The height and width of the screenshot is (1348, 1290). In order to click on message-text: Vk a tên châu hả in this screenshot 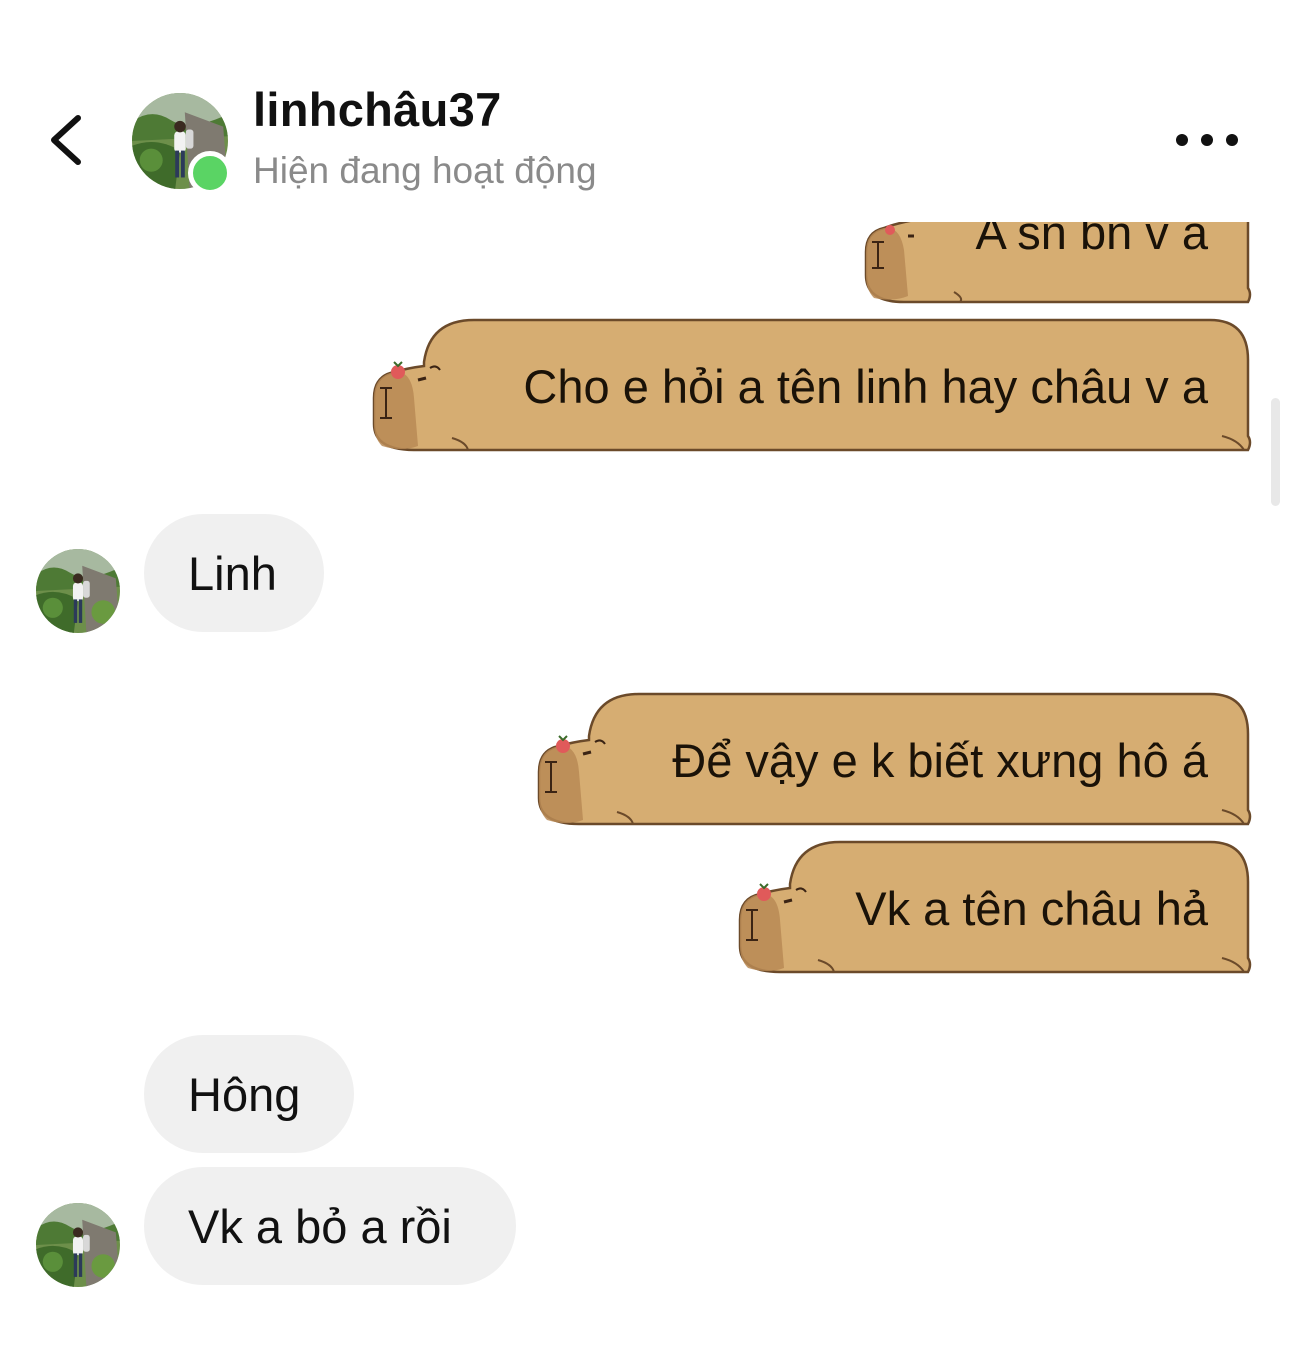, I will do `click(1031, 908)`.